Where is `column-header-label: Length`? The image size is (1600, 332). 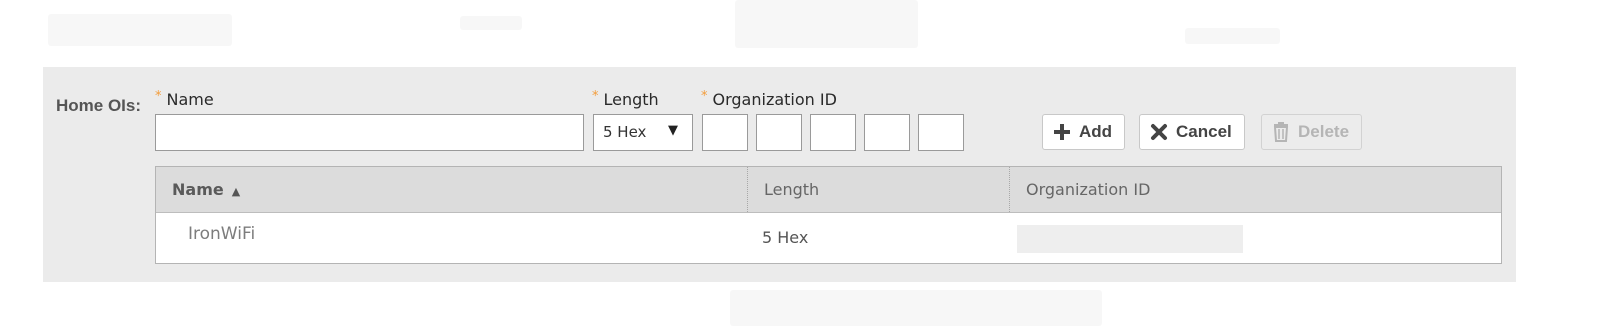
column-header-label: Length is located at coordinates (792, 189).